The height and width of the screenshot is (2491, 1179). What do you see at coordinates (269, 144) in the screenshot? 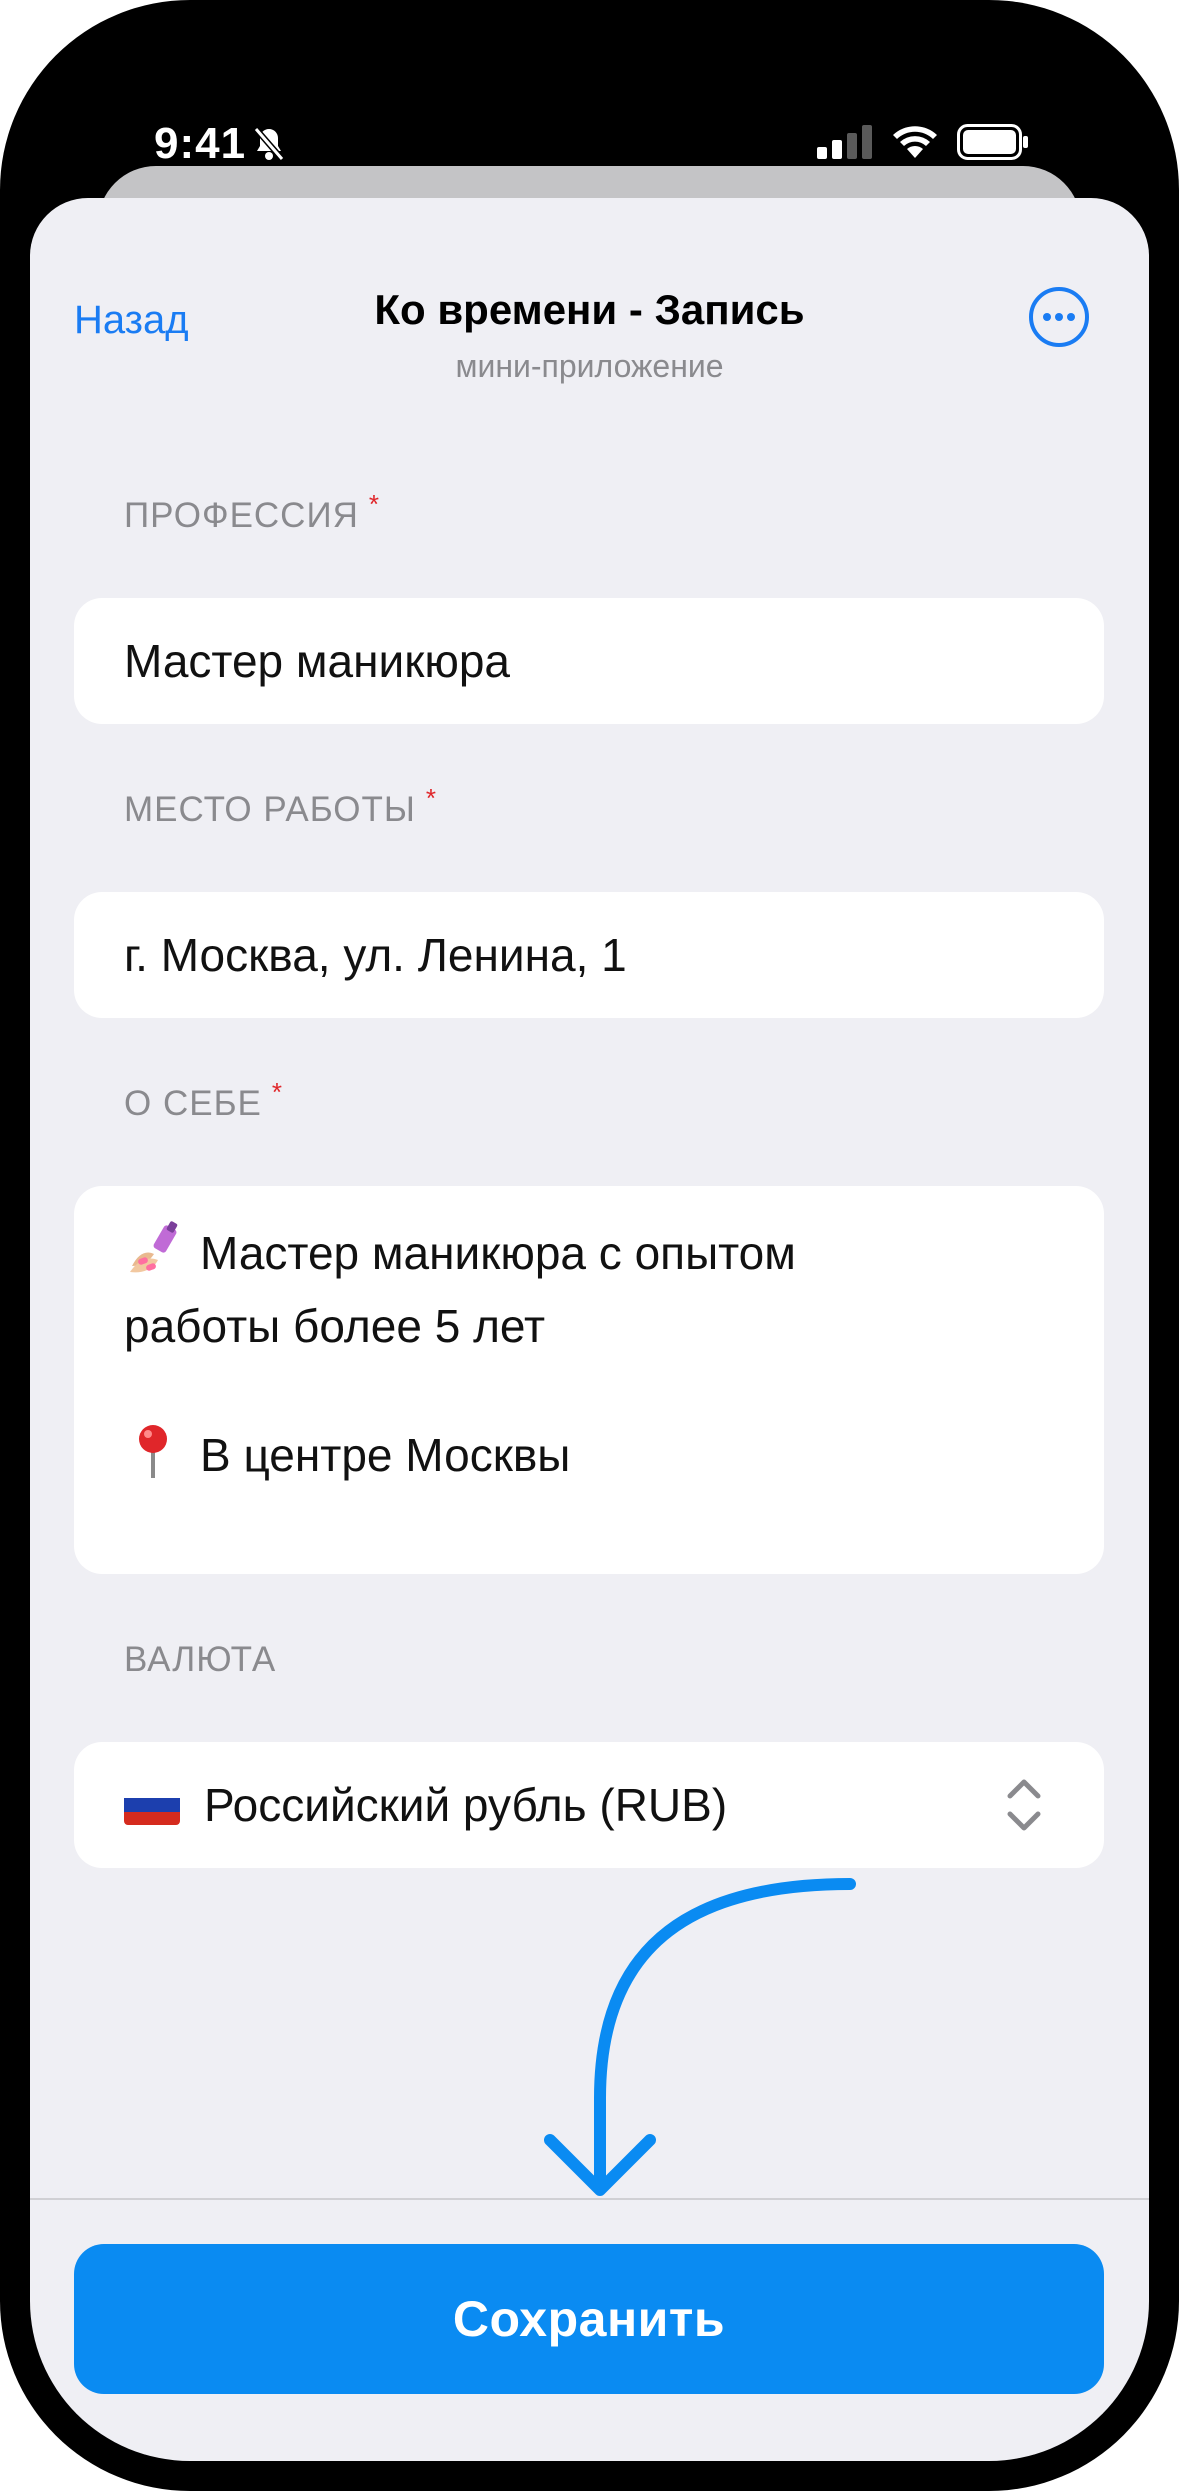
I see `silent-bell-icon` at bounding box center [269, 144].